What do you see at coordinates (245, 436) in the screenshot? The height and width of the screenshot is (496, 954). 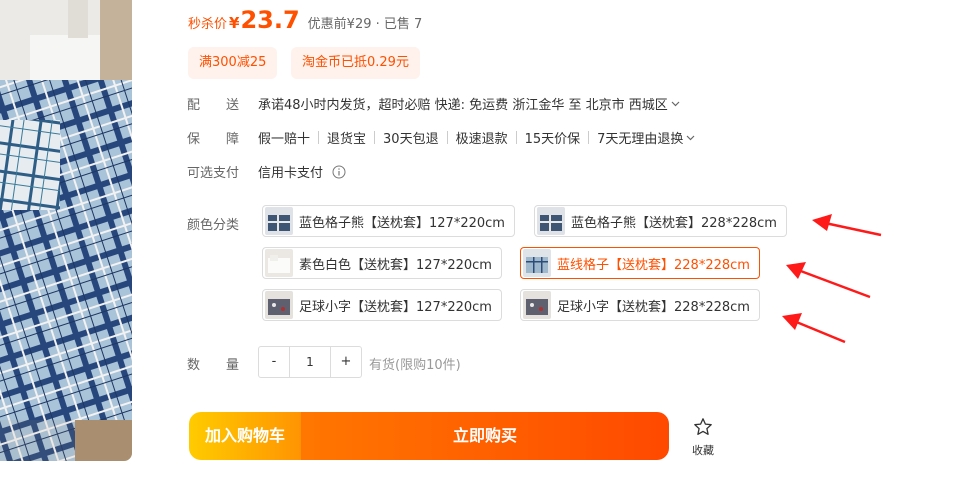 I see `add-to-cart-button: 加入购物车` at bounding box center [245, 436].